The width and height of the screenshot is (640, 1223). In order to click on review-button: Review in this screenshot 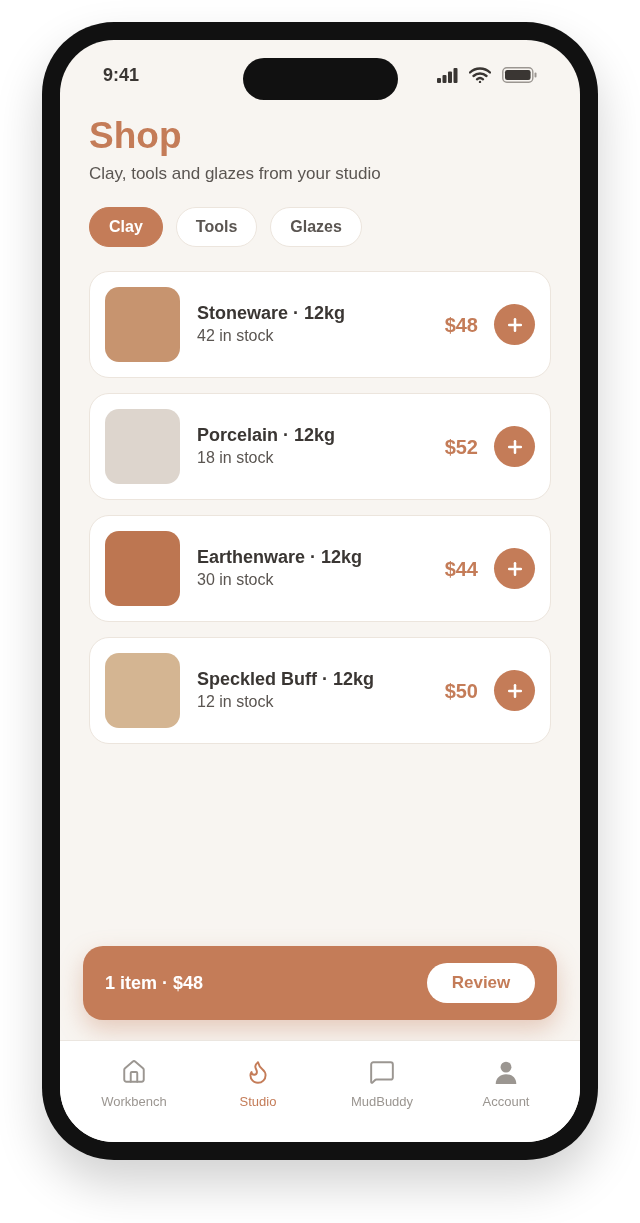, I will do `click(481, 983)`.